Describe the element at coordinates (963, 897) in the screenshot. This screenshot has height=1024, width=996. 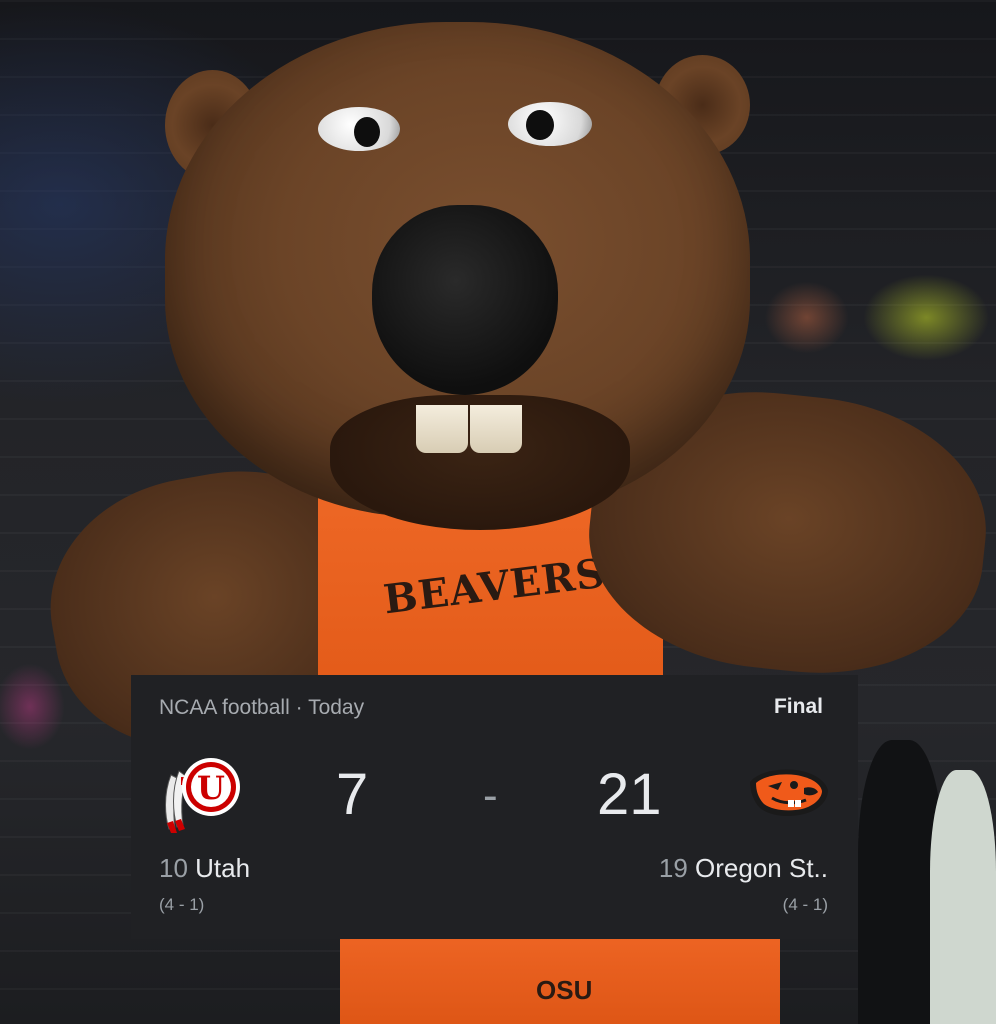
I see `background-person` at that location.